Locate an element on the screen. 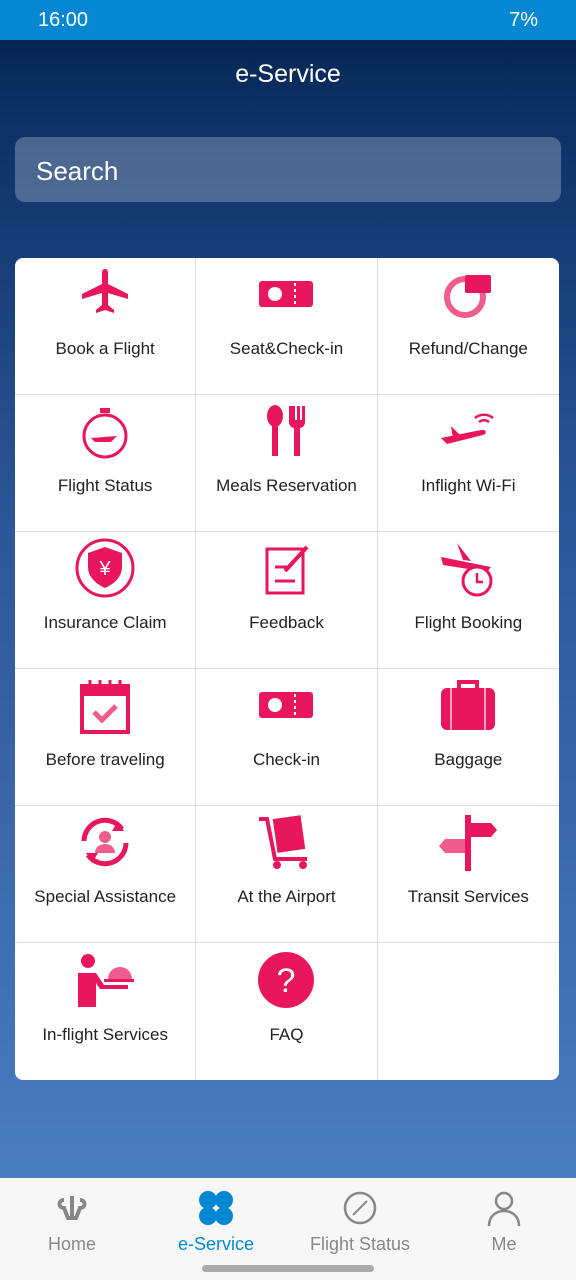  service-faq: ? FAQ is located at coordinates (287, 1011).